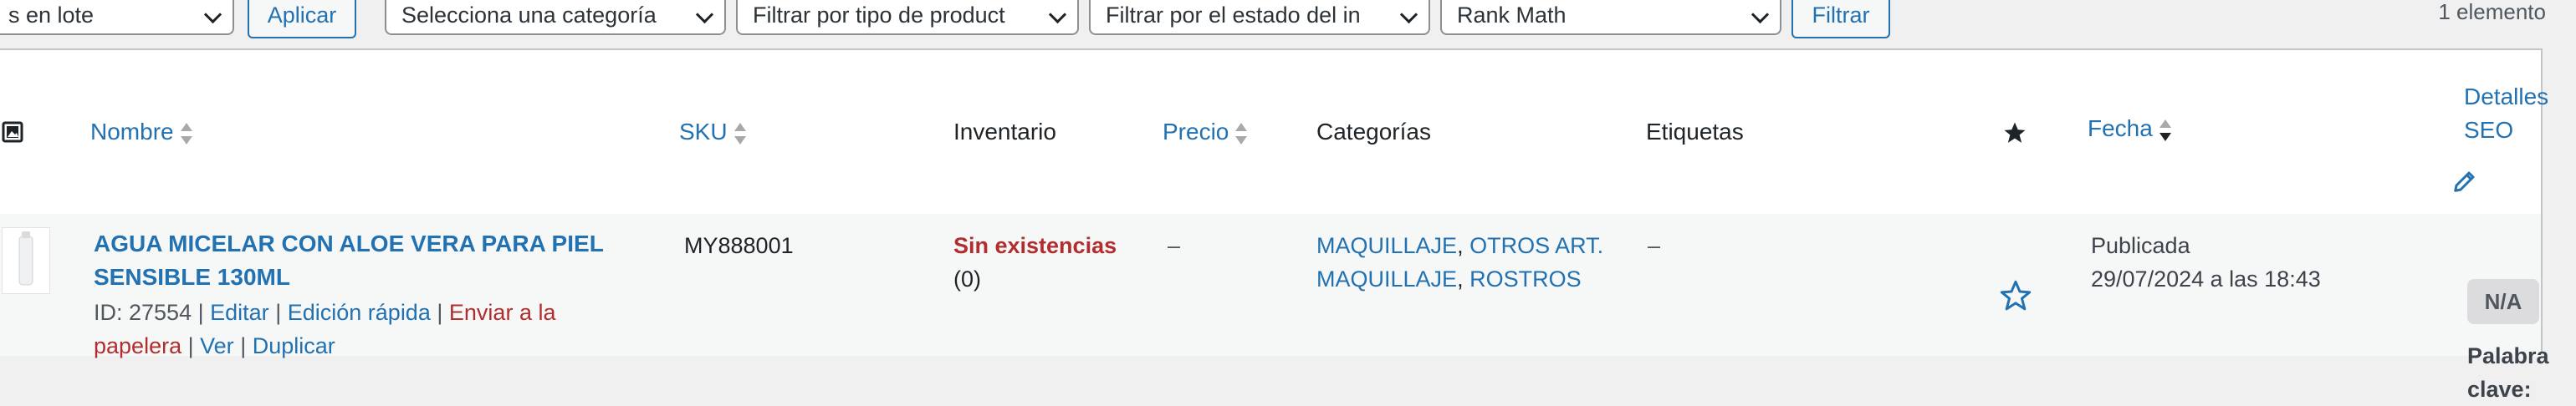 The width and height of the screenshot is (2576, 406). Describe the element at coordinates (1004, 132) in the screenshot. I see `column-inventory: Inventario` at that location.